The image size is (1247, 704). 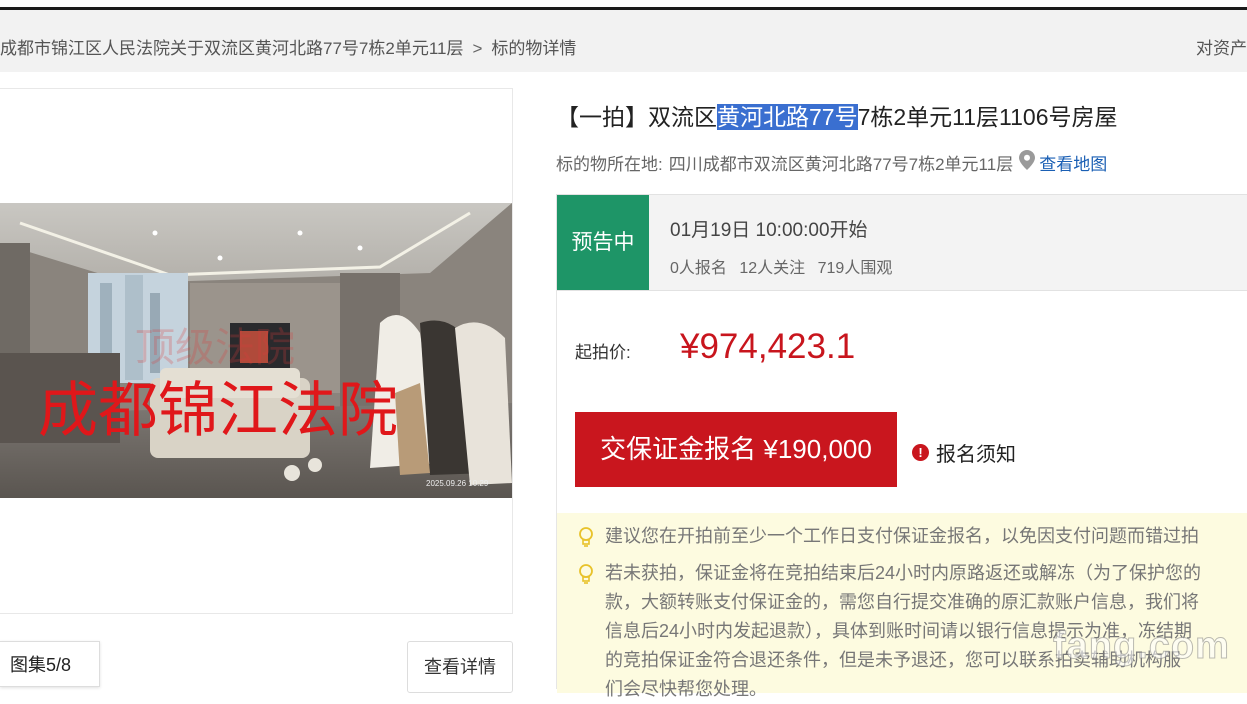 I want to click on registration-notice-link: ! 报名须知, so click(x=964, y=452).